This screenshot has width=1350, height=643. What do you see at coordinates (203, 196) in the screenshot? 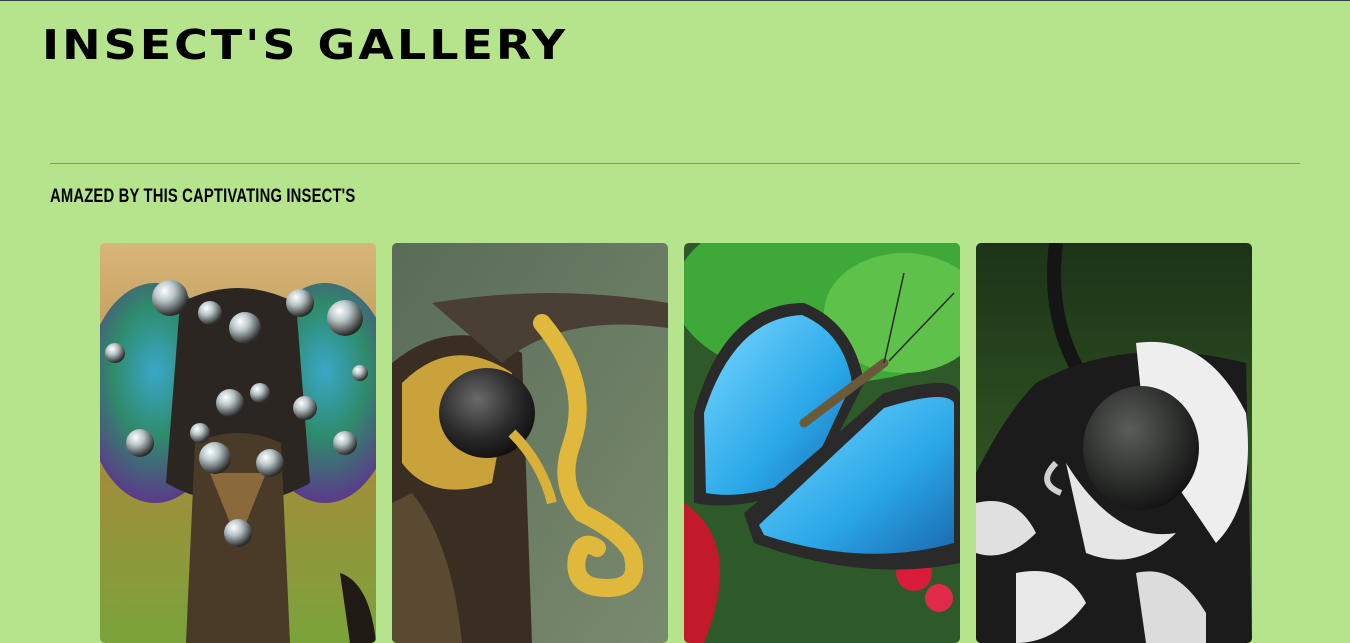
I see `gallery-subtitle: AMAZED BY THIS CAPTIVATING INSECT'S` at bounding box center [203, 196].